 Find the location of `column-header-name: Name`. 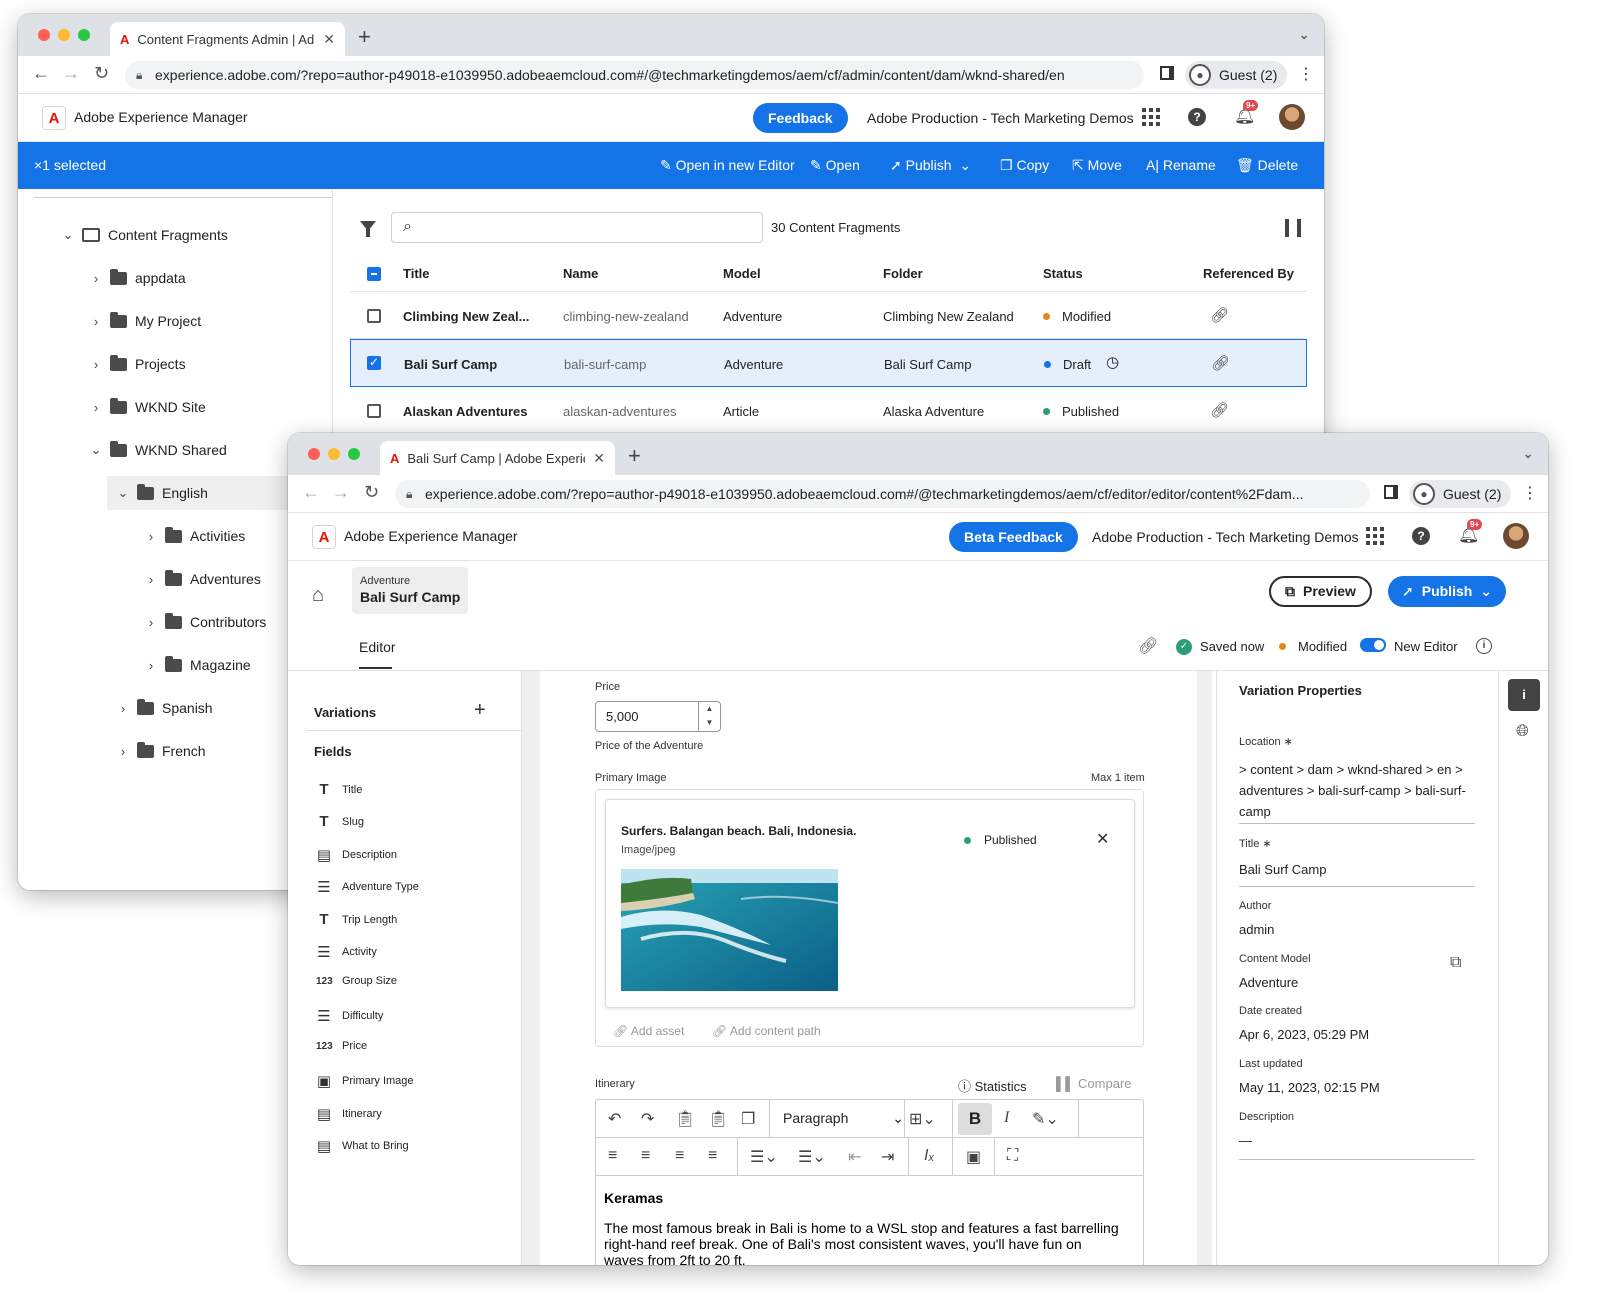

column-header-name: Name is located at coordinates (580, 273).